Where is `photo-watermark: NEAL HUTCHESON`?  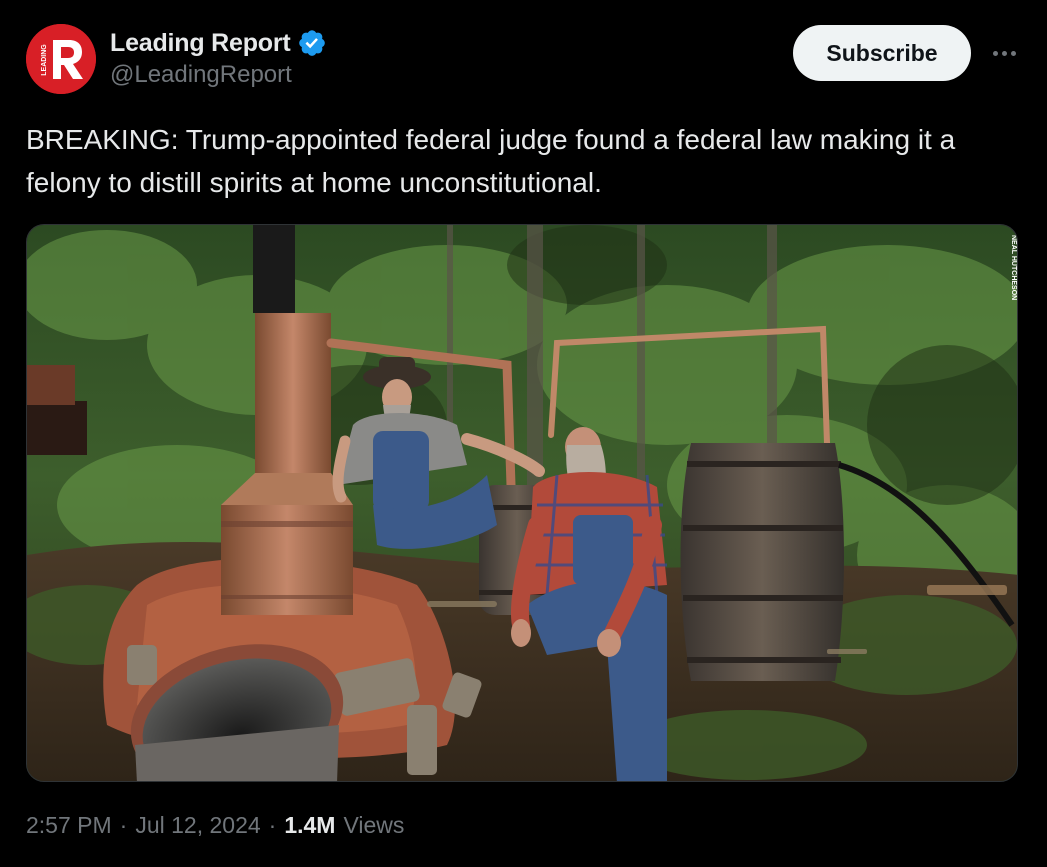
photo-watermark: NEAL HUTCHESON is located at coordinates (1013, 267).